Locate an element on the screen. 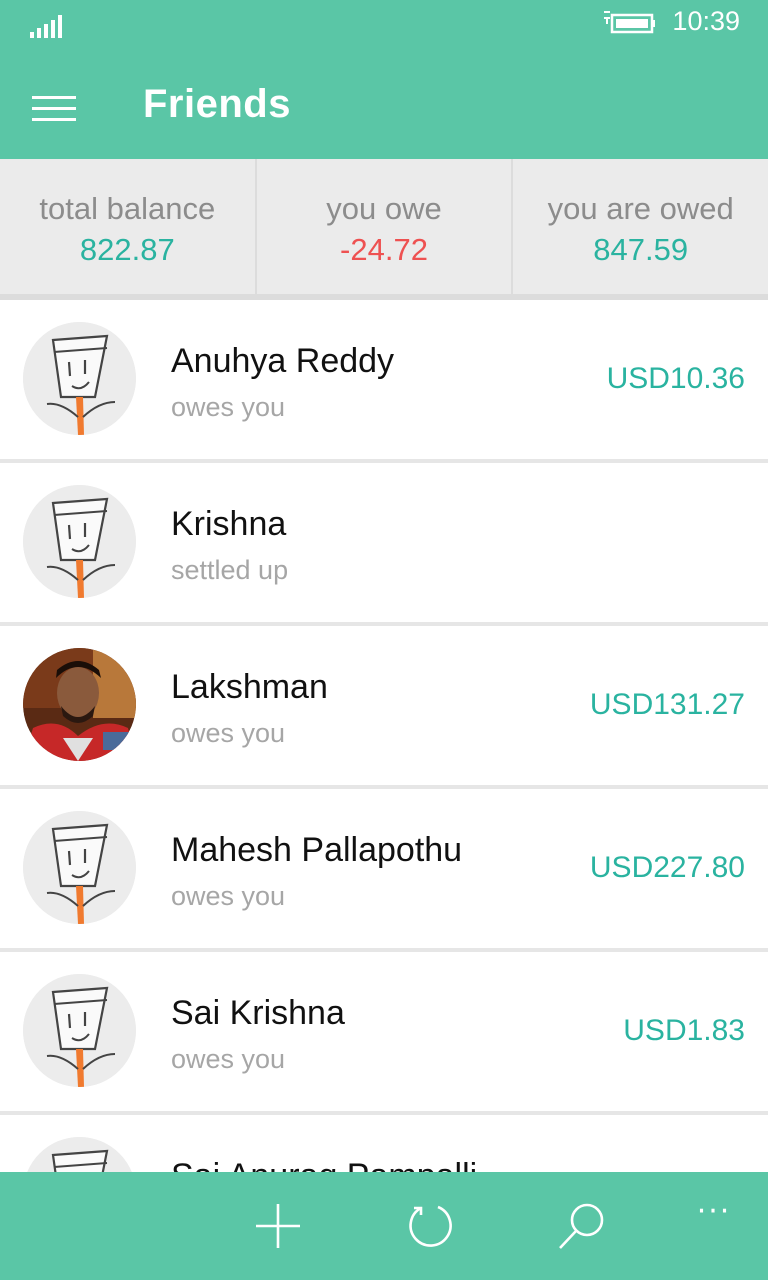 Image resolution: width=768 pixels, height=1280 pixels. list-item: Krishna settled up is located at coordinates (384, 544).